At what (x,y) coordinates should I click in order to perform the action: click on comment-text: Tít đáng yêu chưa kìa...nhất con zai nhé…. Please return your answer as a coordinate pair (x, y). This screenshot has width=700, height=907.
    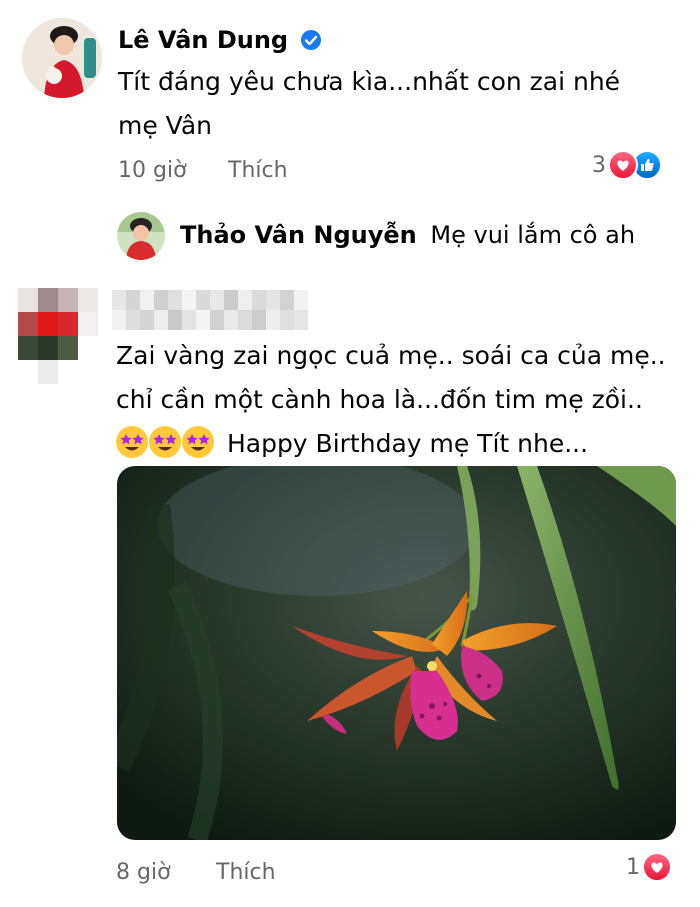
    Looking at the image, I should click on (369, 104).